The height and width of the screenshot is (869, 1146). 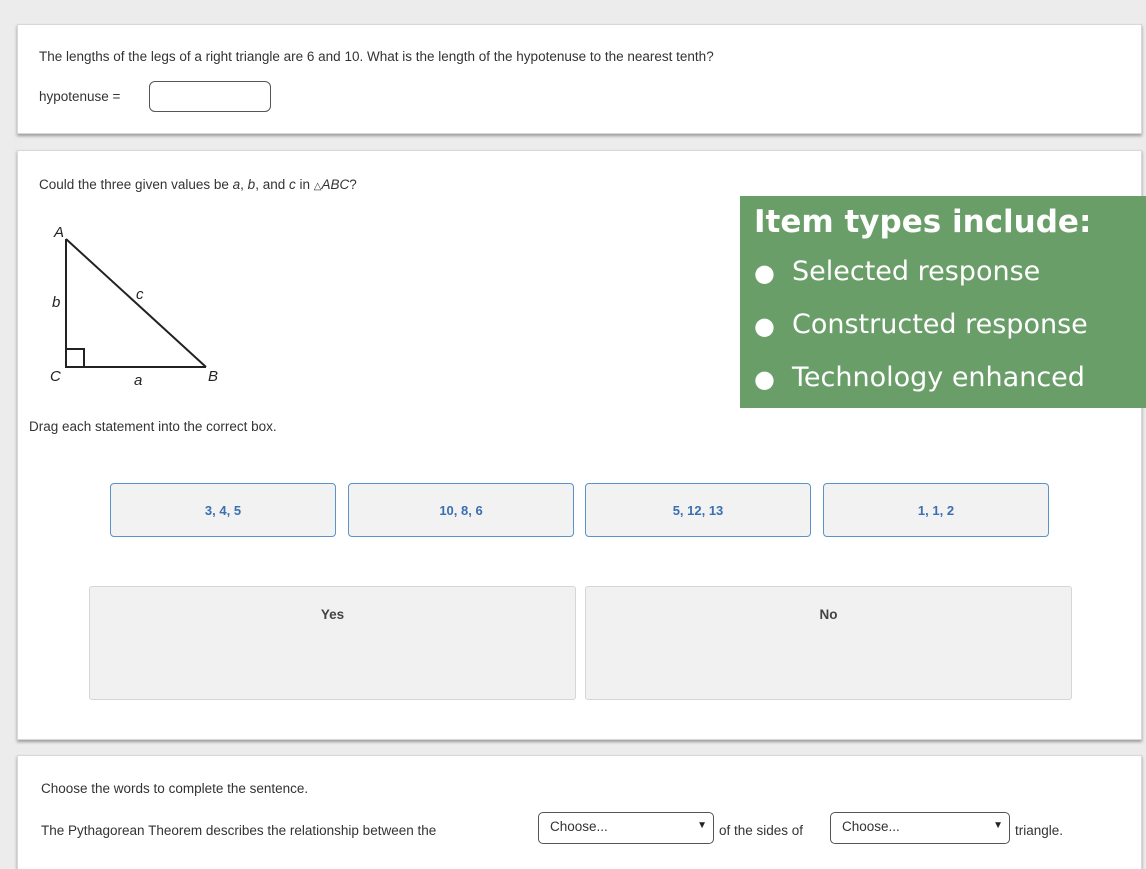 I want to click on callout-item: ● Constructed response, so click(x=921, y=335).